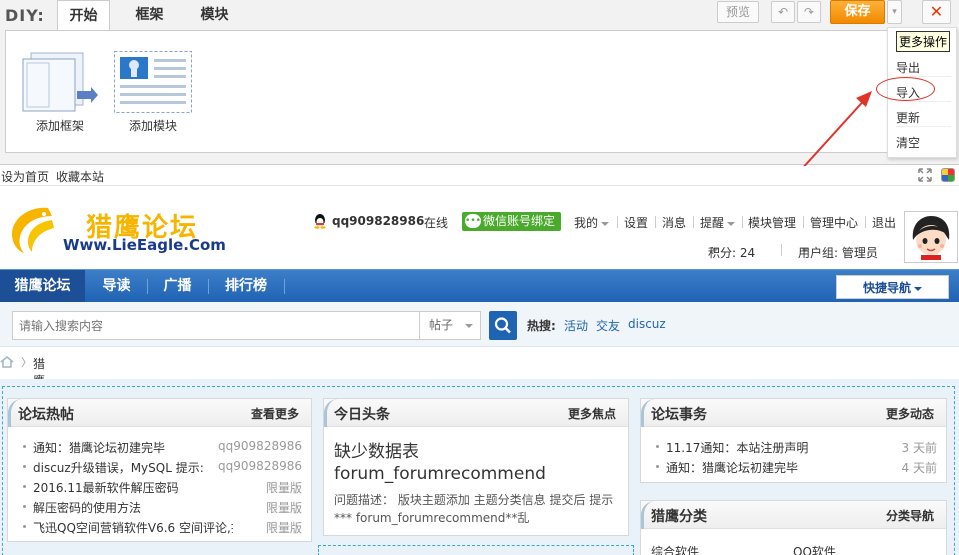 Image resolution: width=959 pixels, height=555 pixels. I want to click on my-menu-link: 我的, so click(592, 222).